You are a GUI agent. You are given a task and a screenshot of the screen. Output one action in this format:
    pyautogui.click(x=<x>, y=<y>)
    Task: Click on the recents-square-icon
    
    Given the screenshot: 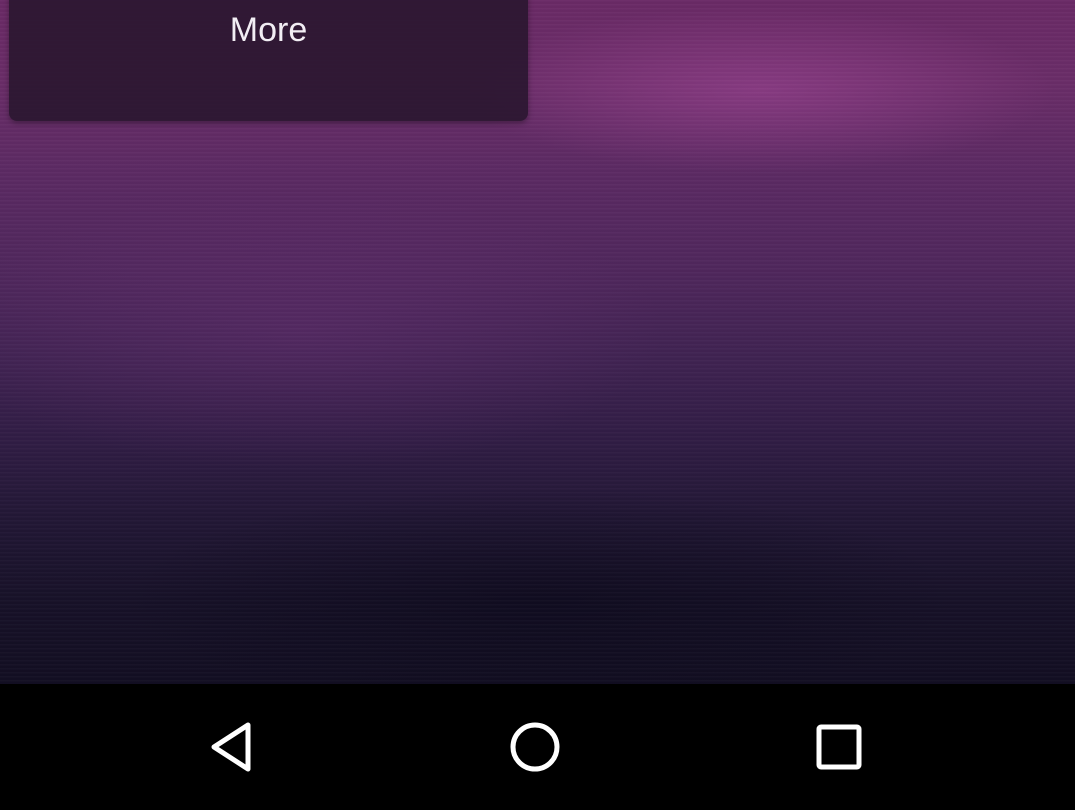 What is the action you would take?
    pyautogui.click(x=839, y=747)
    